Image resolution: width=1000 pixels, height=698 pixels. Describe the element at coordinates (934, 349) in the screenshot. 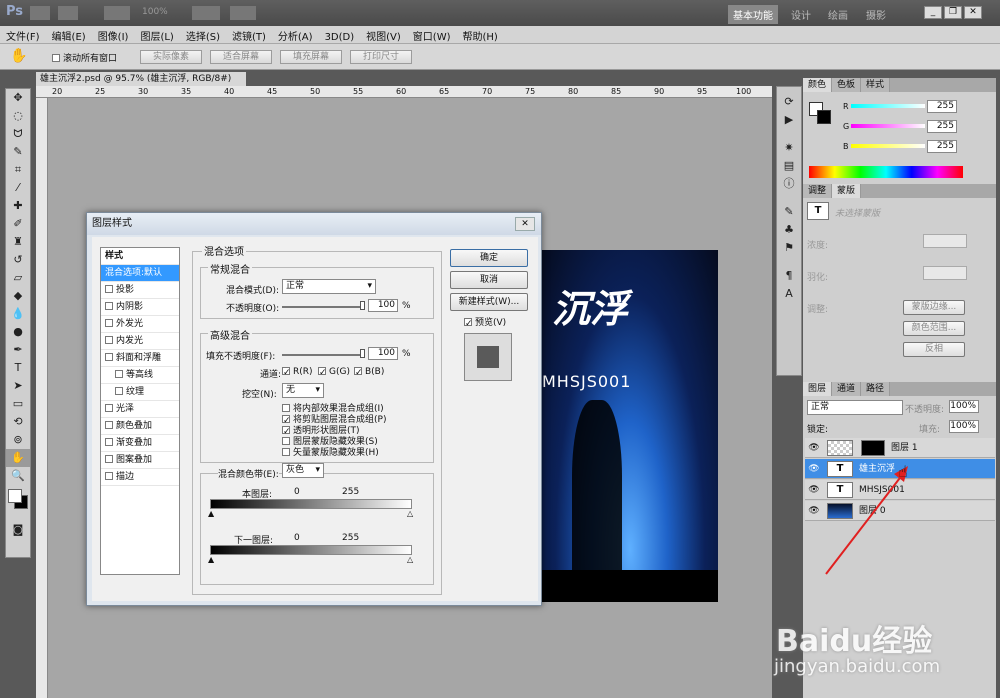

I see `invert-button: 反相` at that location.